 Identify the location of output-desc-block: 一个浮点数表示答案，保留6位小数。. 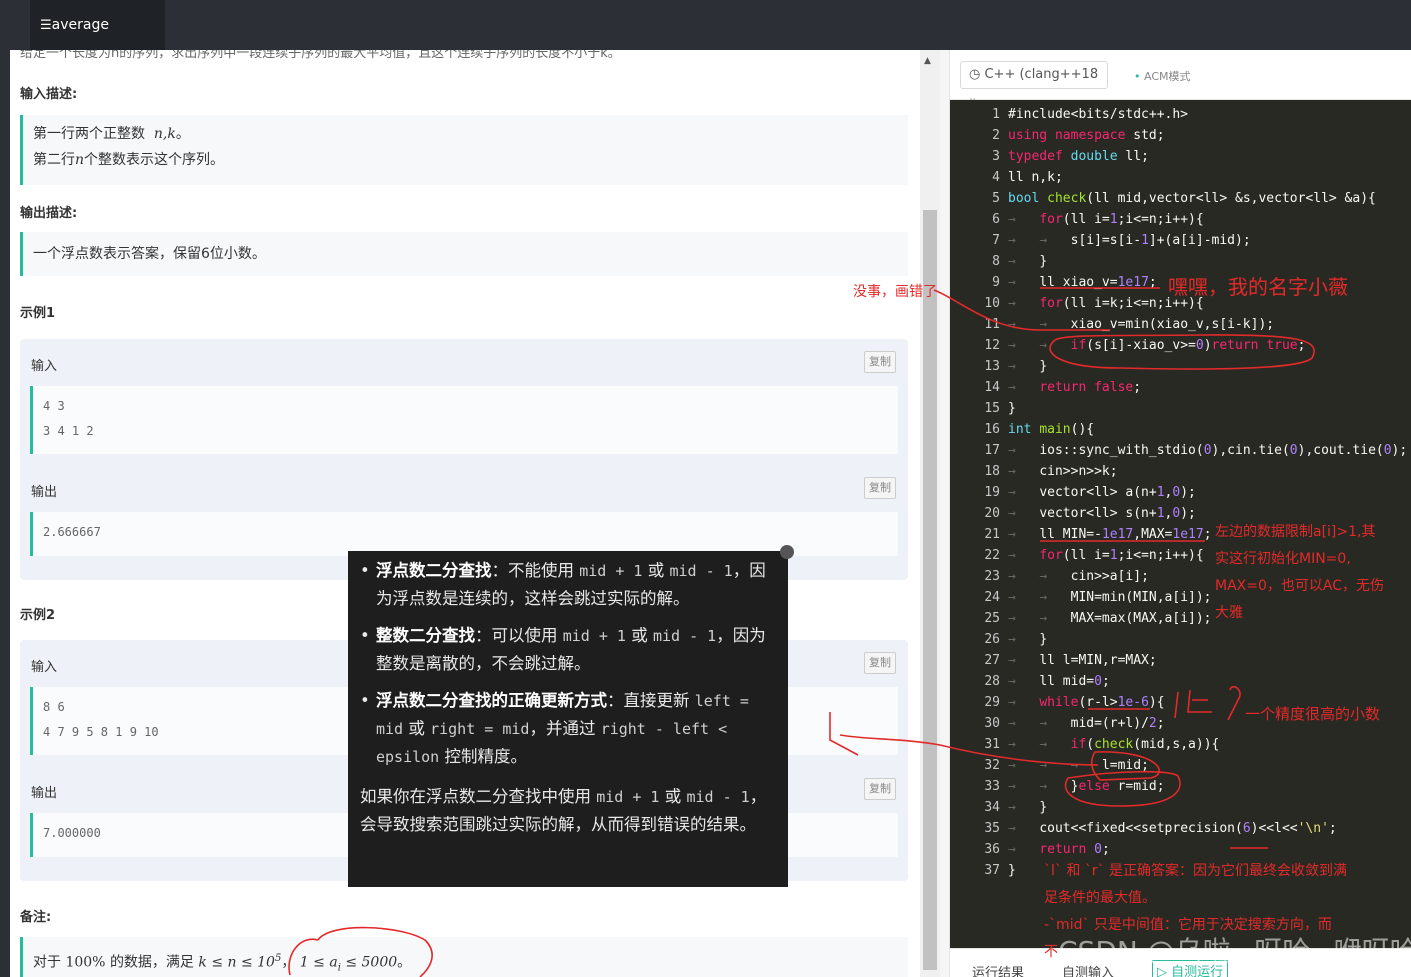
(464, 254).